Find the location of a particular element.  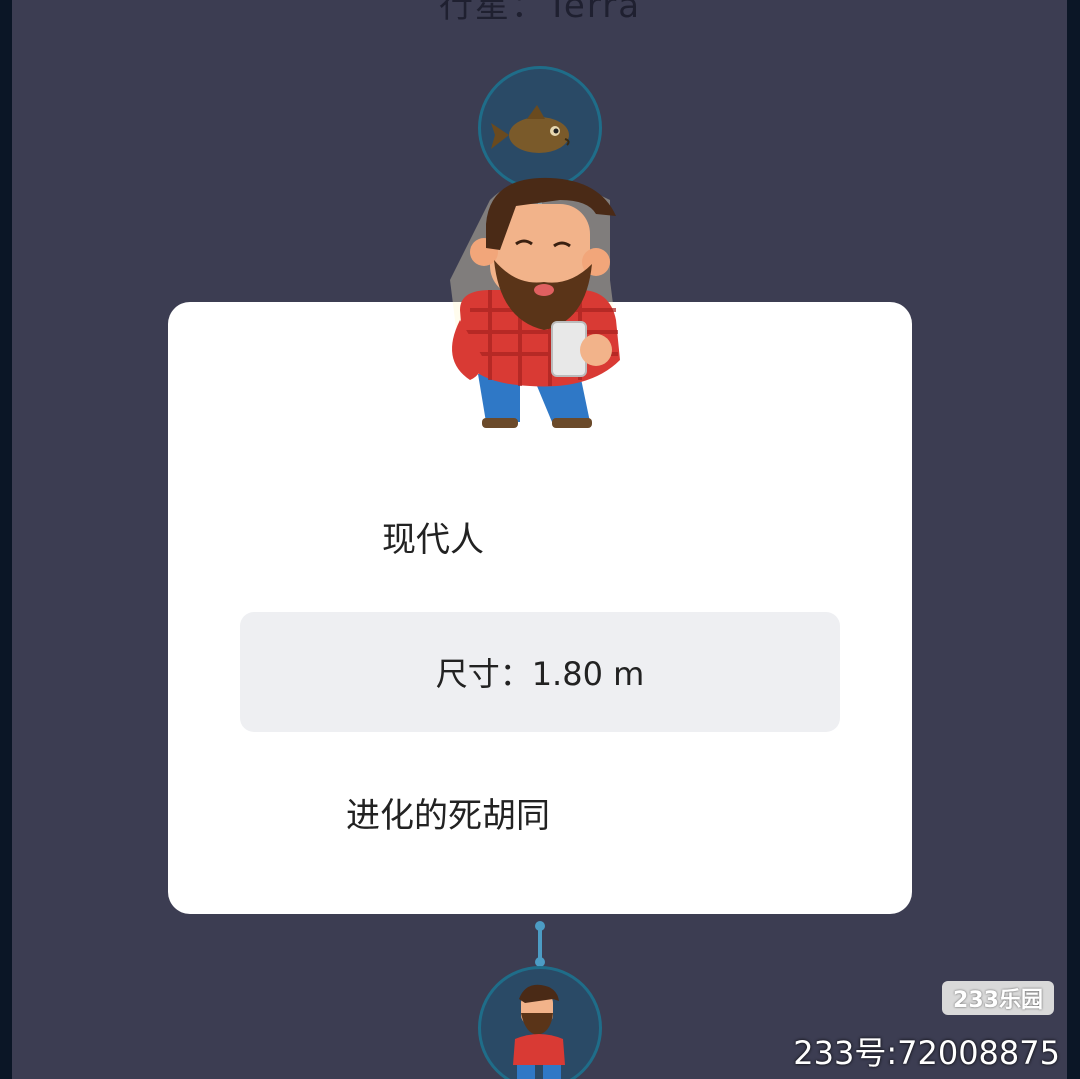

size-text: 尺寸：1.80 m is located at coordinates (540, 674).